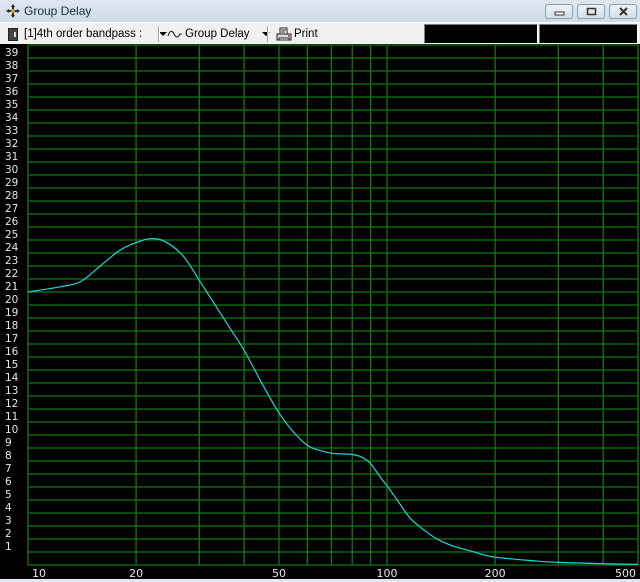 The image size is (640, 582). I want to click on crosshair-move-icon, so click(13, 11).